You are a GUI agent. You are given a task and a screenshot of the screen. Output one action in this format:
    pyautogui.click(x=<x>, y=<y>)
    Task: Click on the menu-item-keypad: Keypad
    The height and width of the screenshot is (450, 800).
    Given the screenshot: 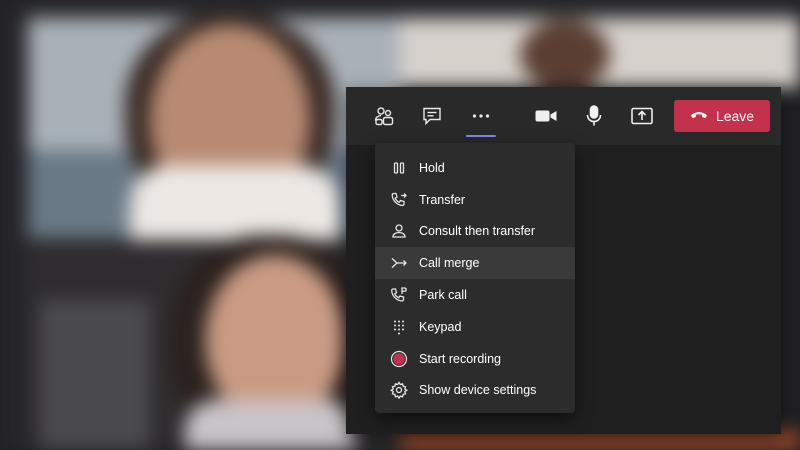 What is the action you would take?
    pyautogui.click(x=475, y=327)
    